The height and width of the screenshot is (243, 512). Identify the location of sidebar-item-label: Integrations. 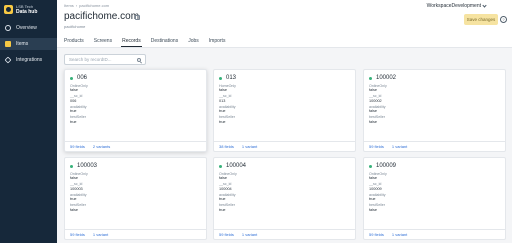
(29, 60).